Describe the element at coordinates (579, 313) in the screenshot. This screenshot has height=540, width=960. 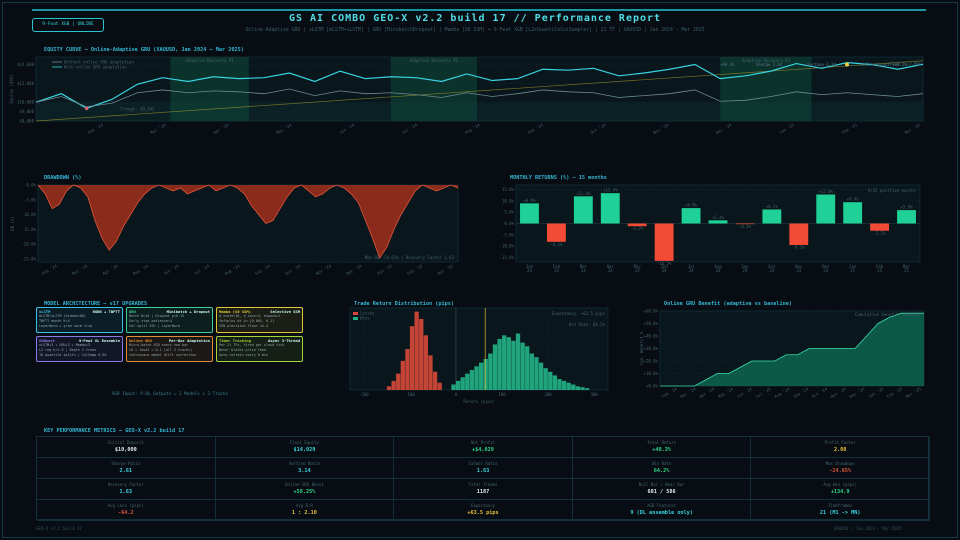
I see `expectancy-label: Expectancy: +63.5 pips` at that location.